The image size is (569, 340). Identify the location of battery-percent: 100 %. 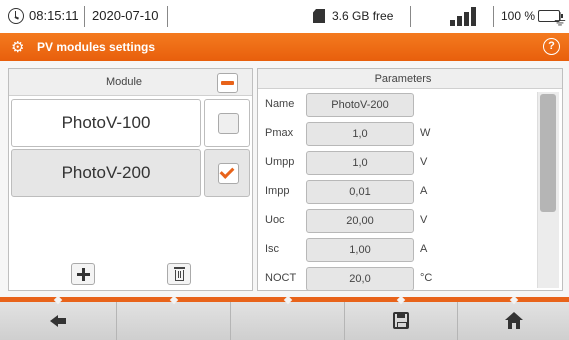
(518, 16).